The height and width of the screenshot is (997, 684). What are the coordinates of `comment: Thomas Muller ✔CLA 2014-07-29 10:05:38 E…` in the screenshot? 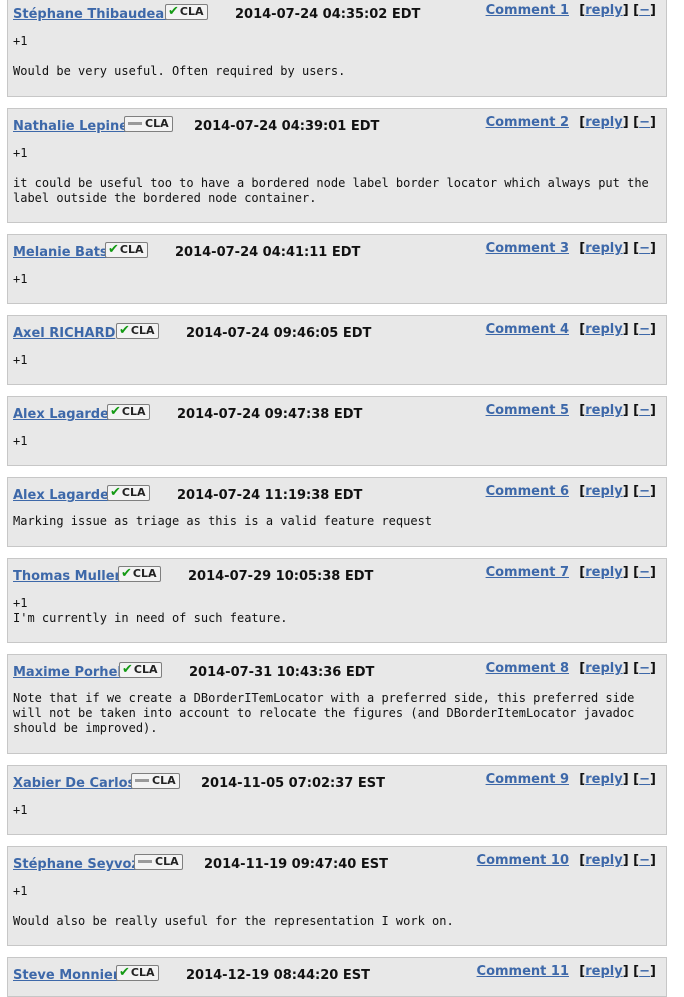 It's located at (337, 600).